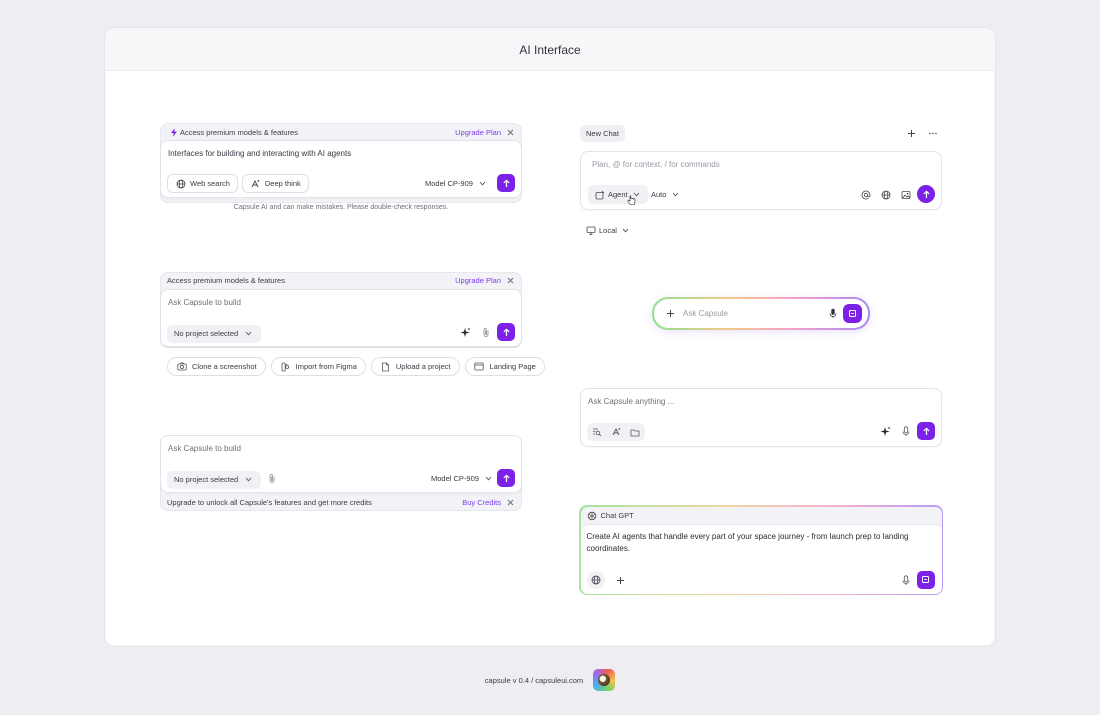 This screenshot has width=1100, height=715. Describe the element at coordinates (534, 680) in the screenshot. I see `footer-text: capsule v 0.4 / capsuleui.com` at that location.